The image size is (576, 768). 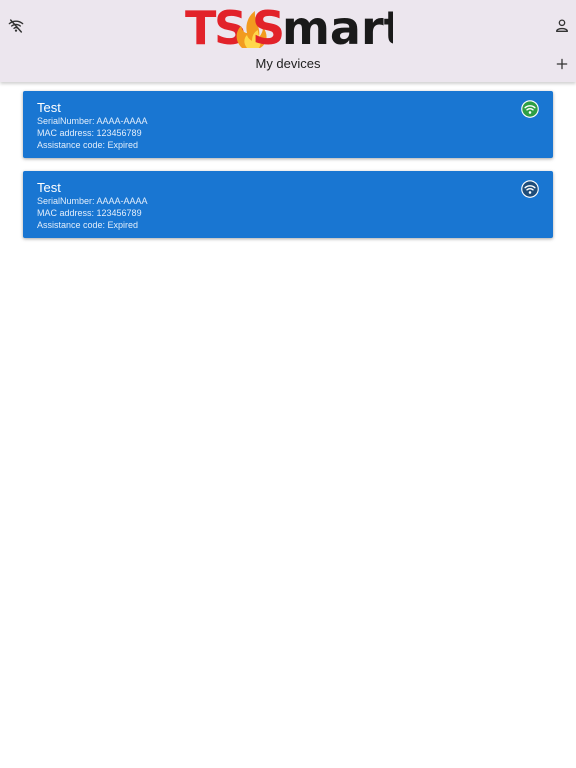 I want to click on svg-text: S, so click(x=268, y=28).